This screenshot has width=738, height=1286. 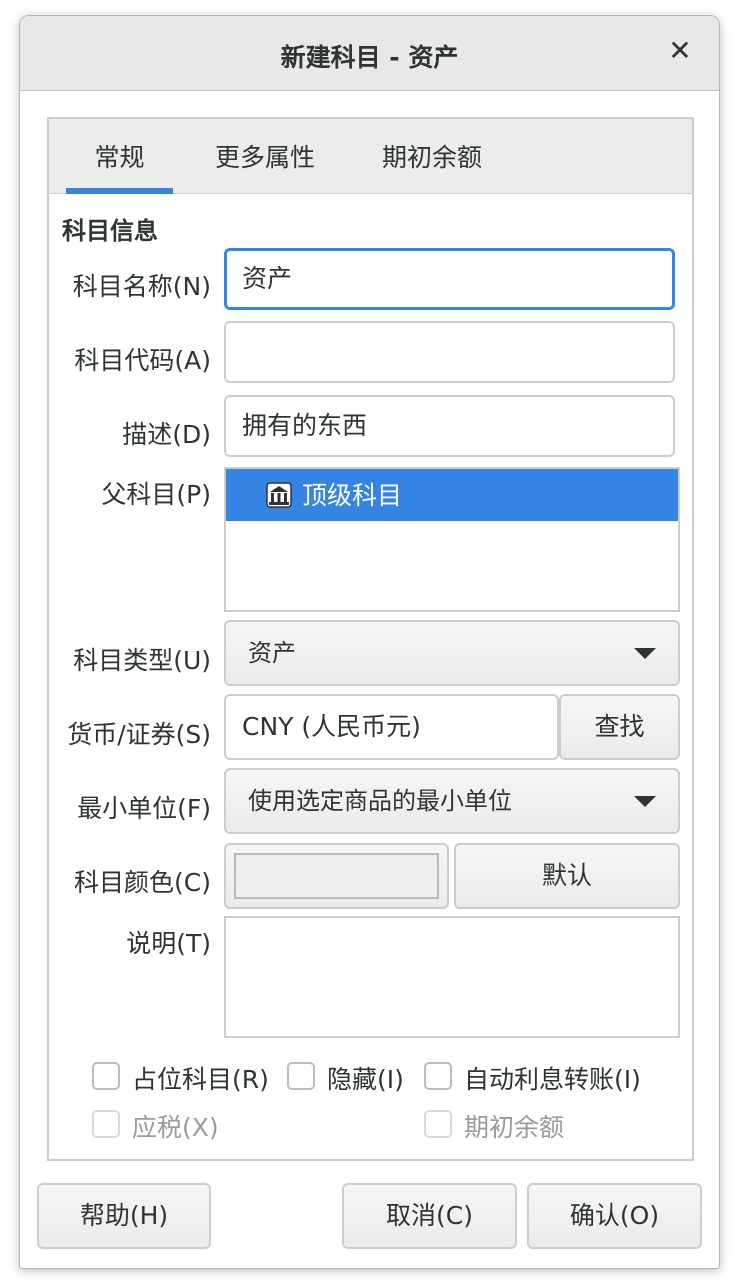 What do you see at coordinates (567, 876) in the screenshot?
I see `default-color-button: 默认` at bounding box center [567, 876].